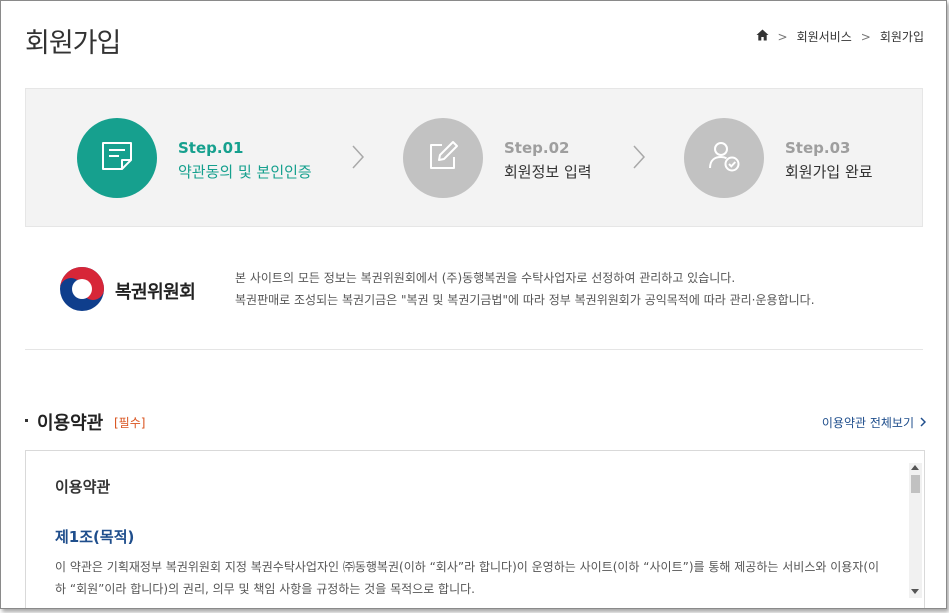 The image size is (949, 613). Describe the element at coordinates (474, 349) in the screenshot. I see `section-divider` at that location.